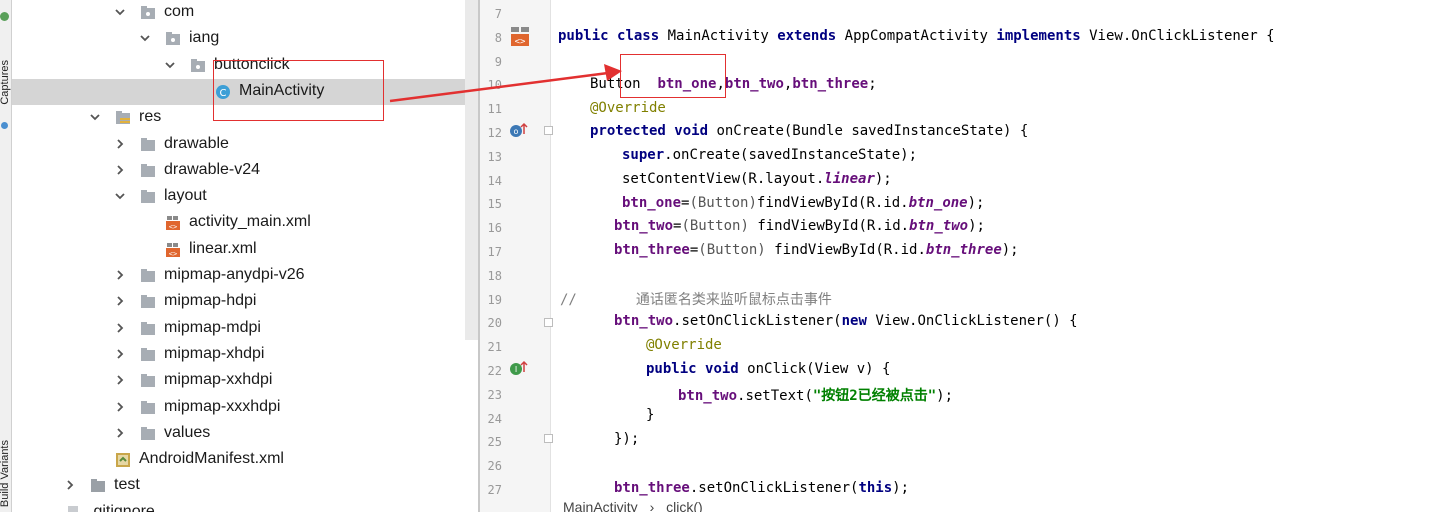 This screenshot has width=1430, height=512. Describe the element at coordinates (471, 170) in the screenshot. I see `tree-scrollbar` at that location.